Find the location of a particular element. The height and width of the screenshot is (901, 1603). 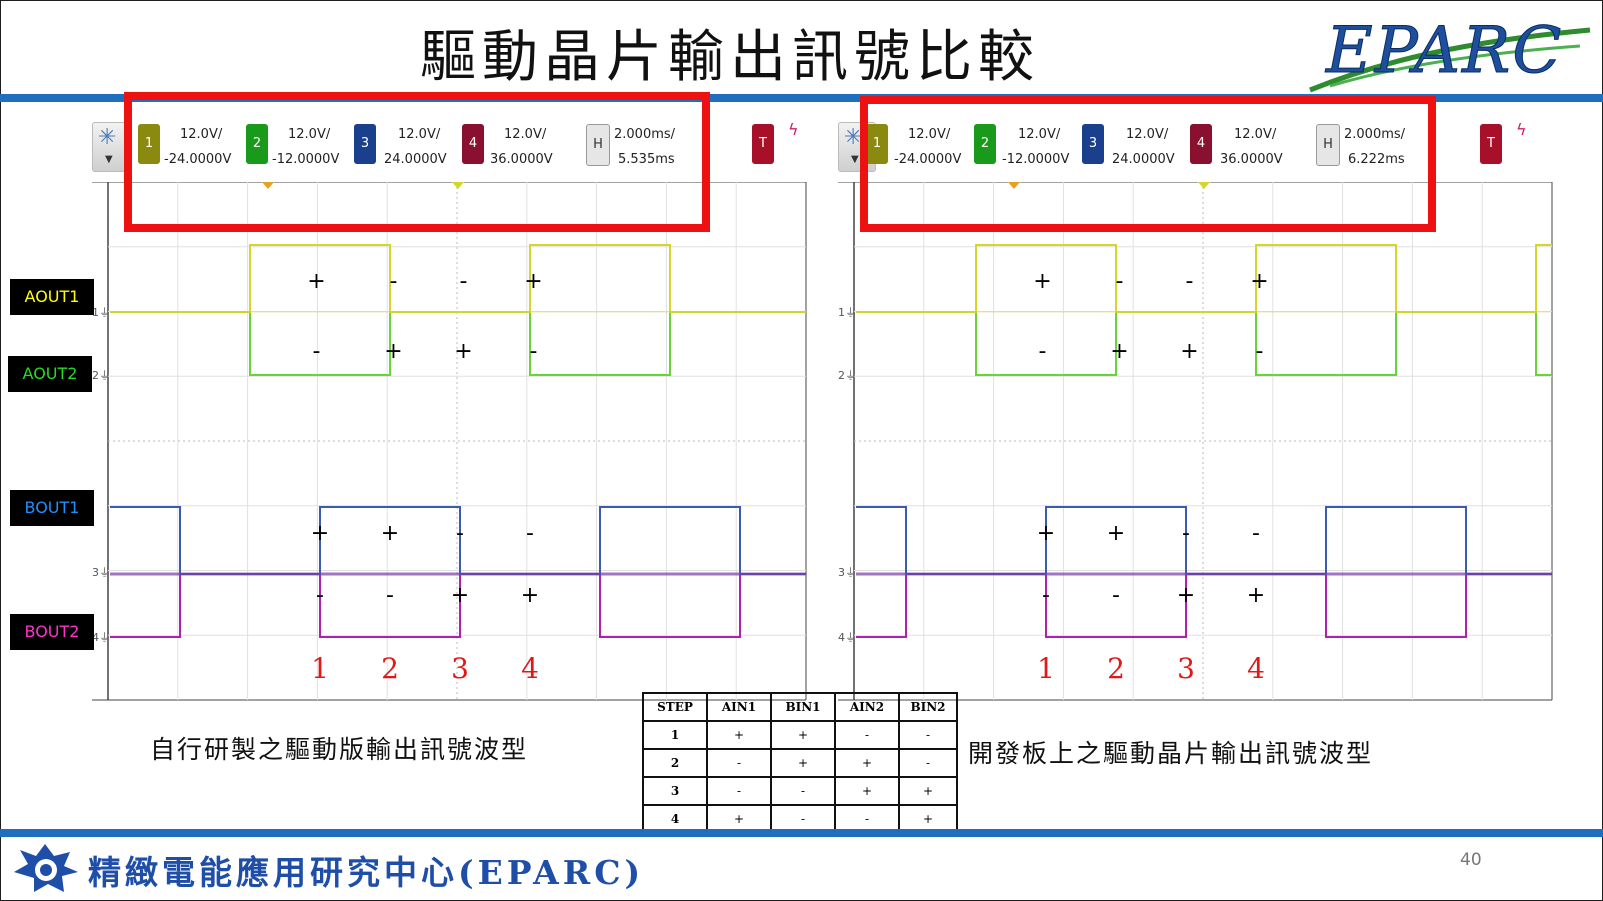

table-header: BIN2 is located at coordinates (928, 707).